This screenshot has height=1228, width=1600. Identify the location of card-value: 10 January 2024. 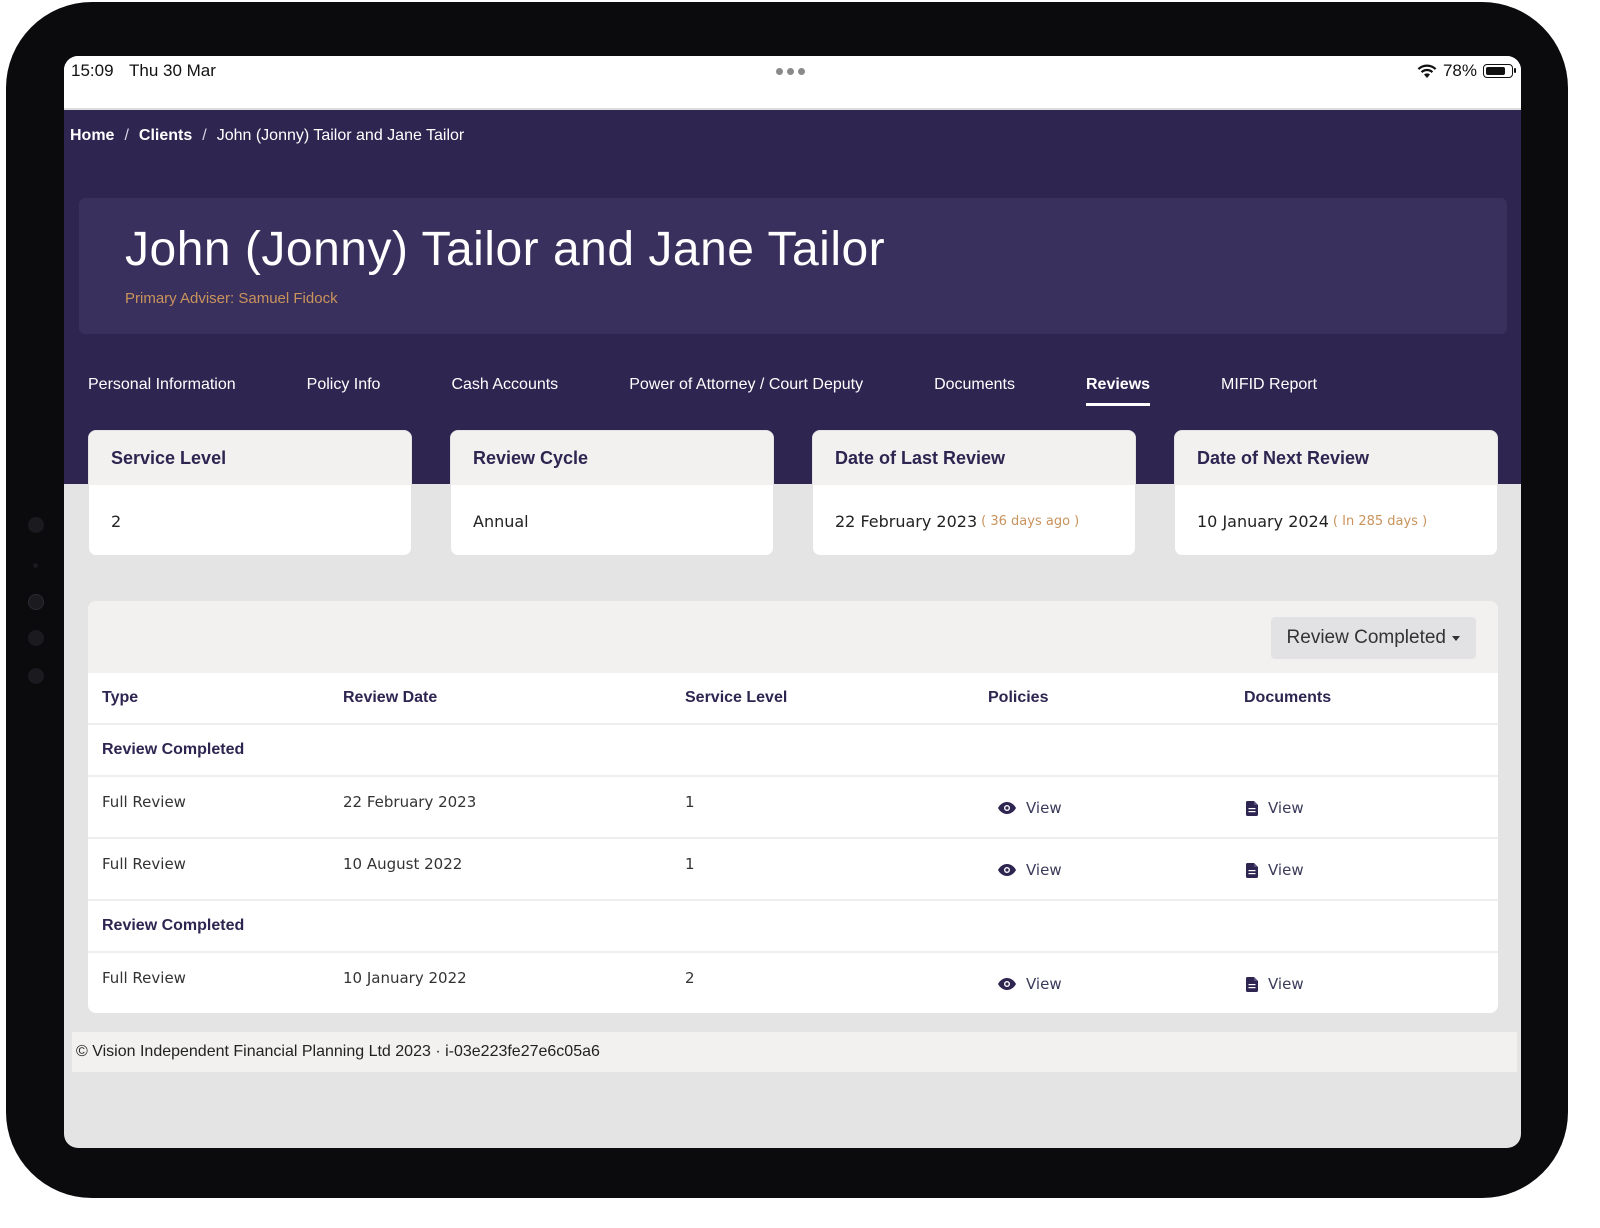
(1263, 521).